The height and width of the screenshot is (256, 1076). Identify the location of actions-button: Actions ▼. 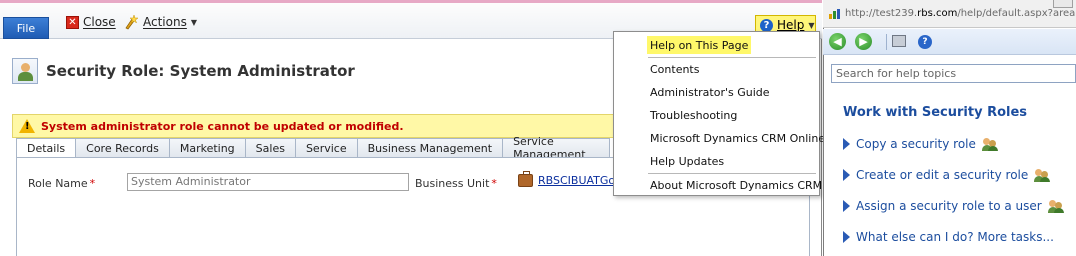
(160, 22).